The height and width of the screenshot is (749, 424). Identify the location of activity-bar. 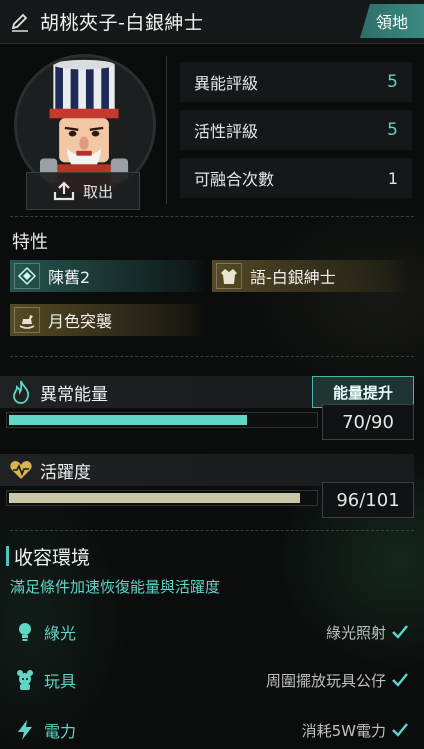
(162, 498).